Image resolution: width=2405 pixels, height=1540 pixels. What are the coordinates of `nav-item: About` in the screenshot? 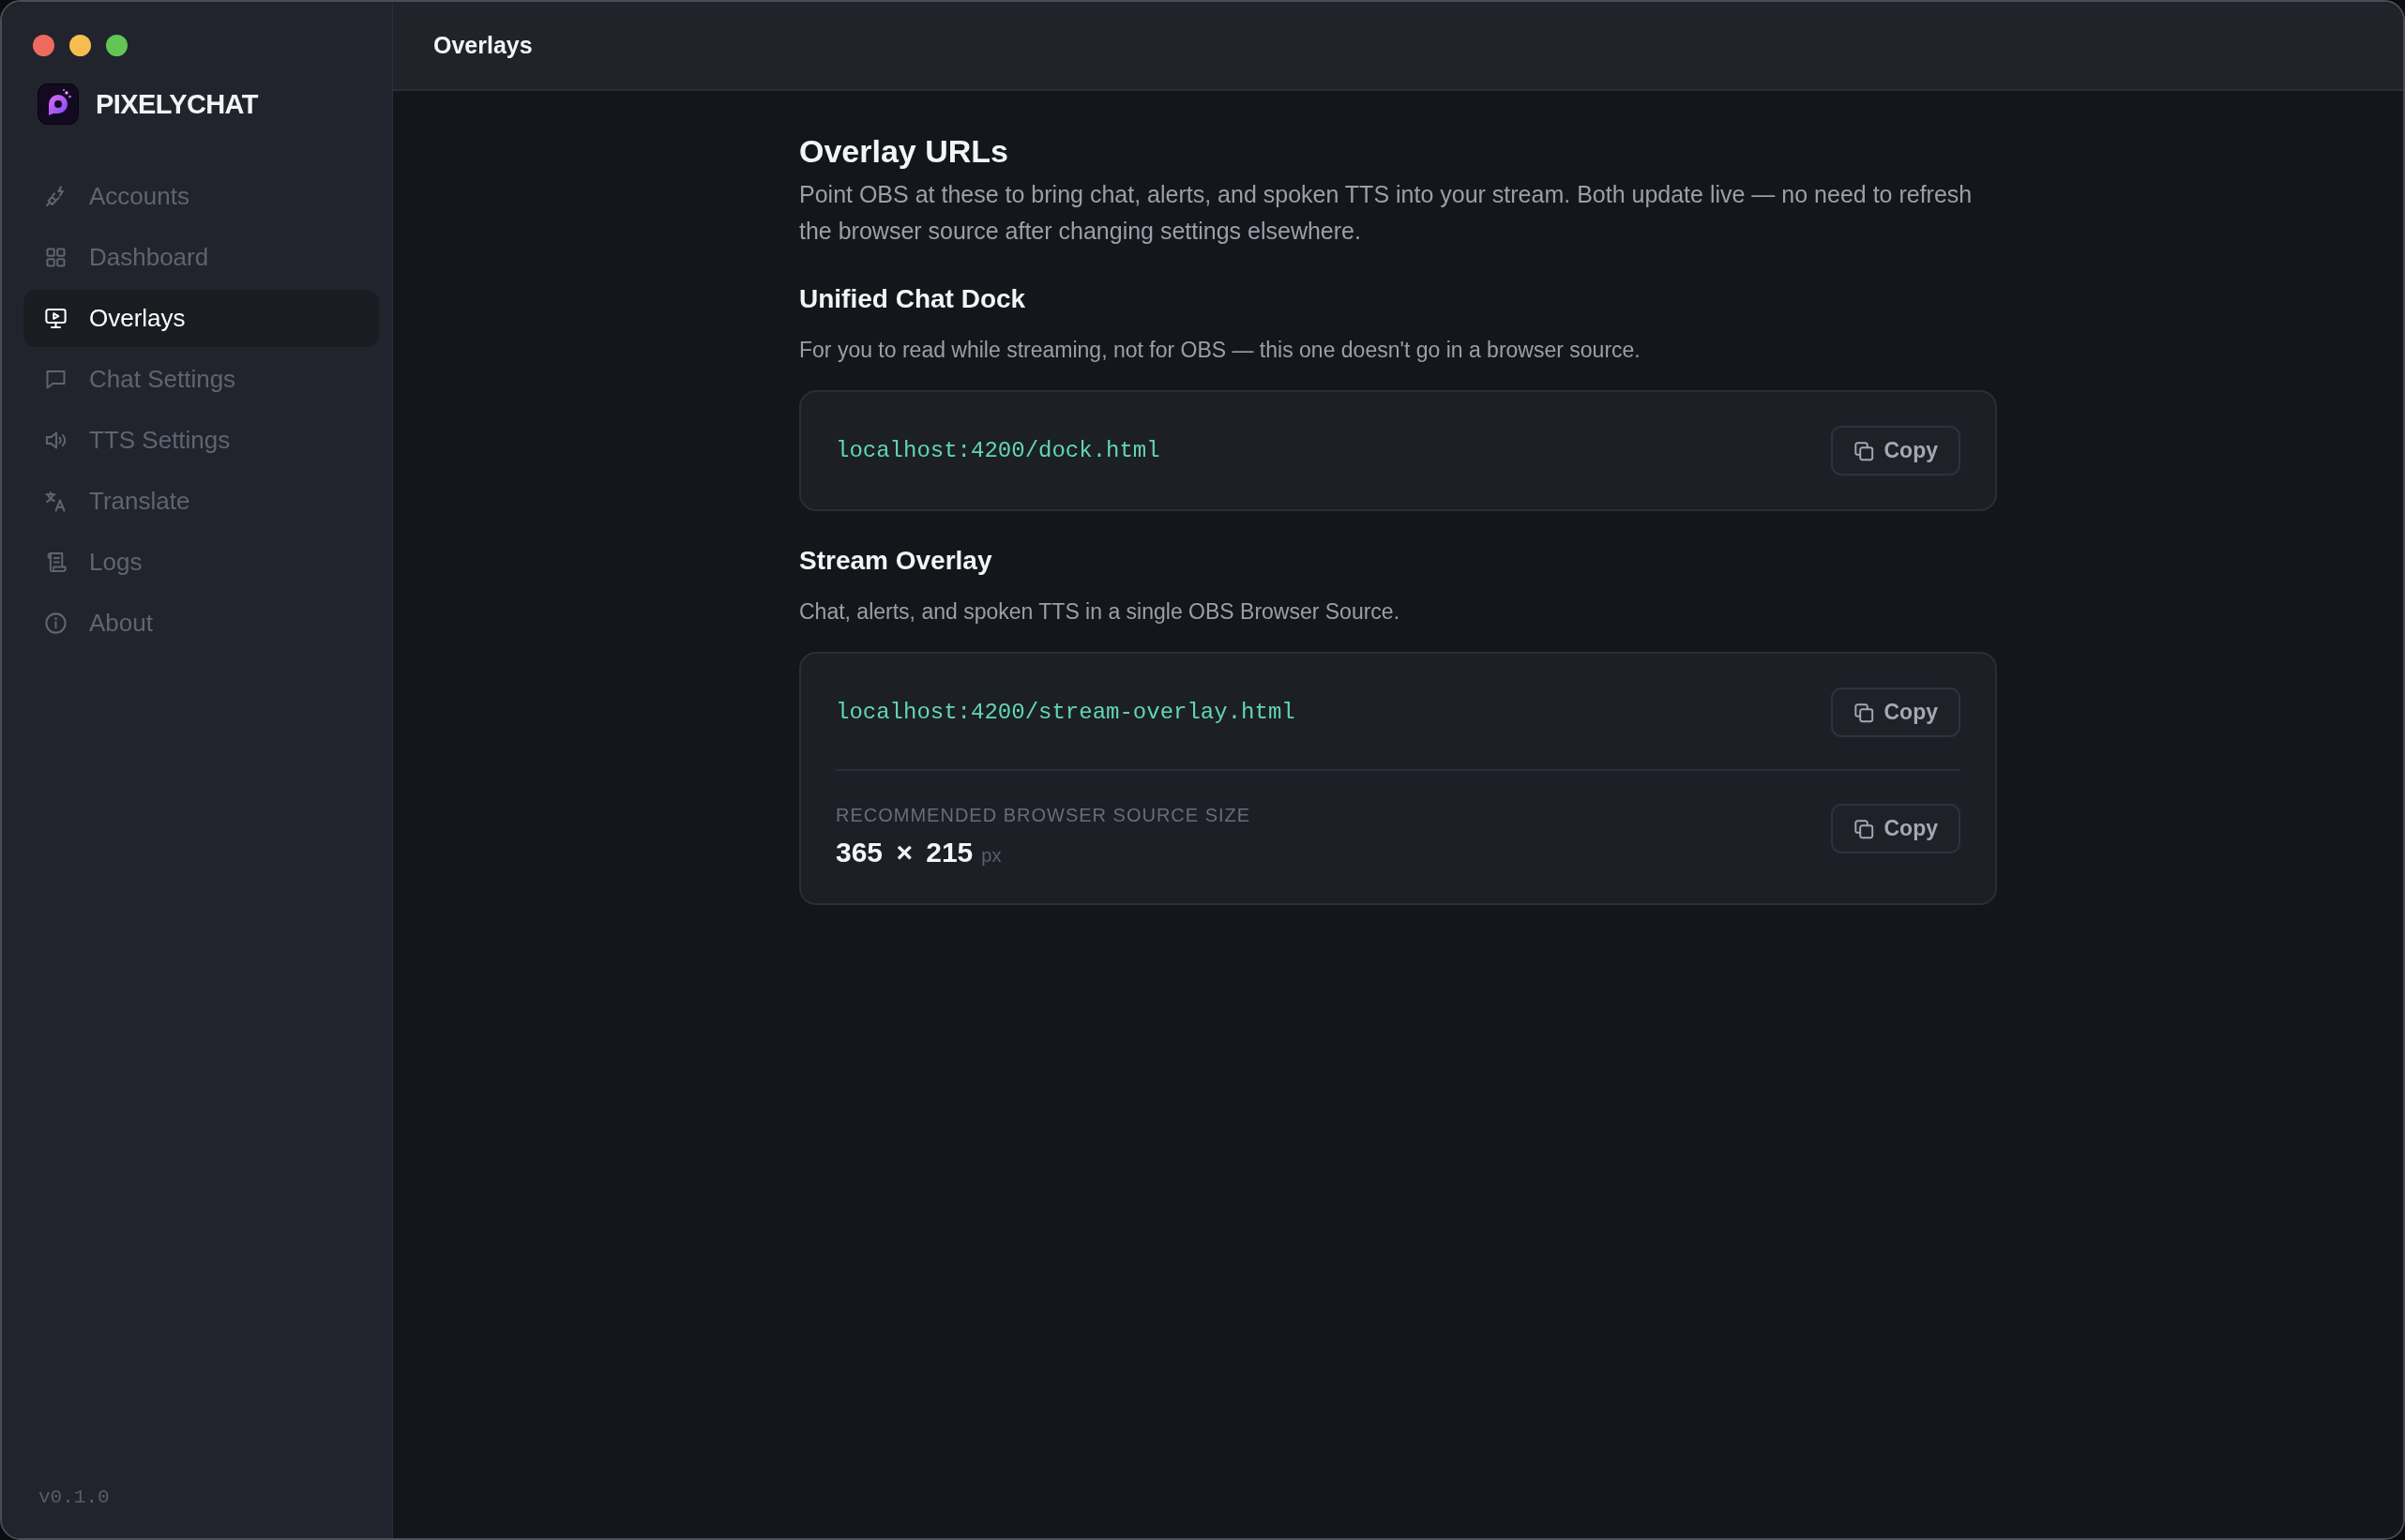 It's located at (201, 623).